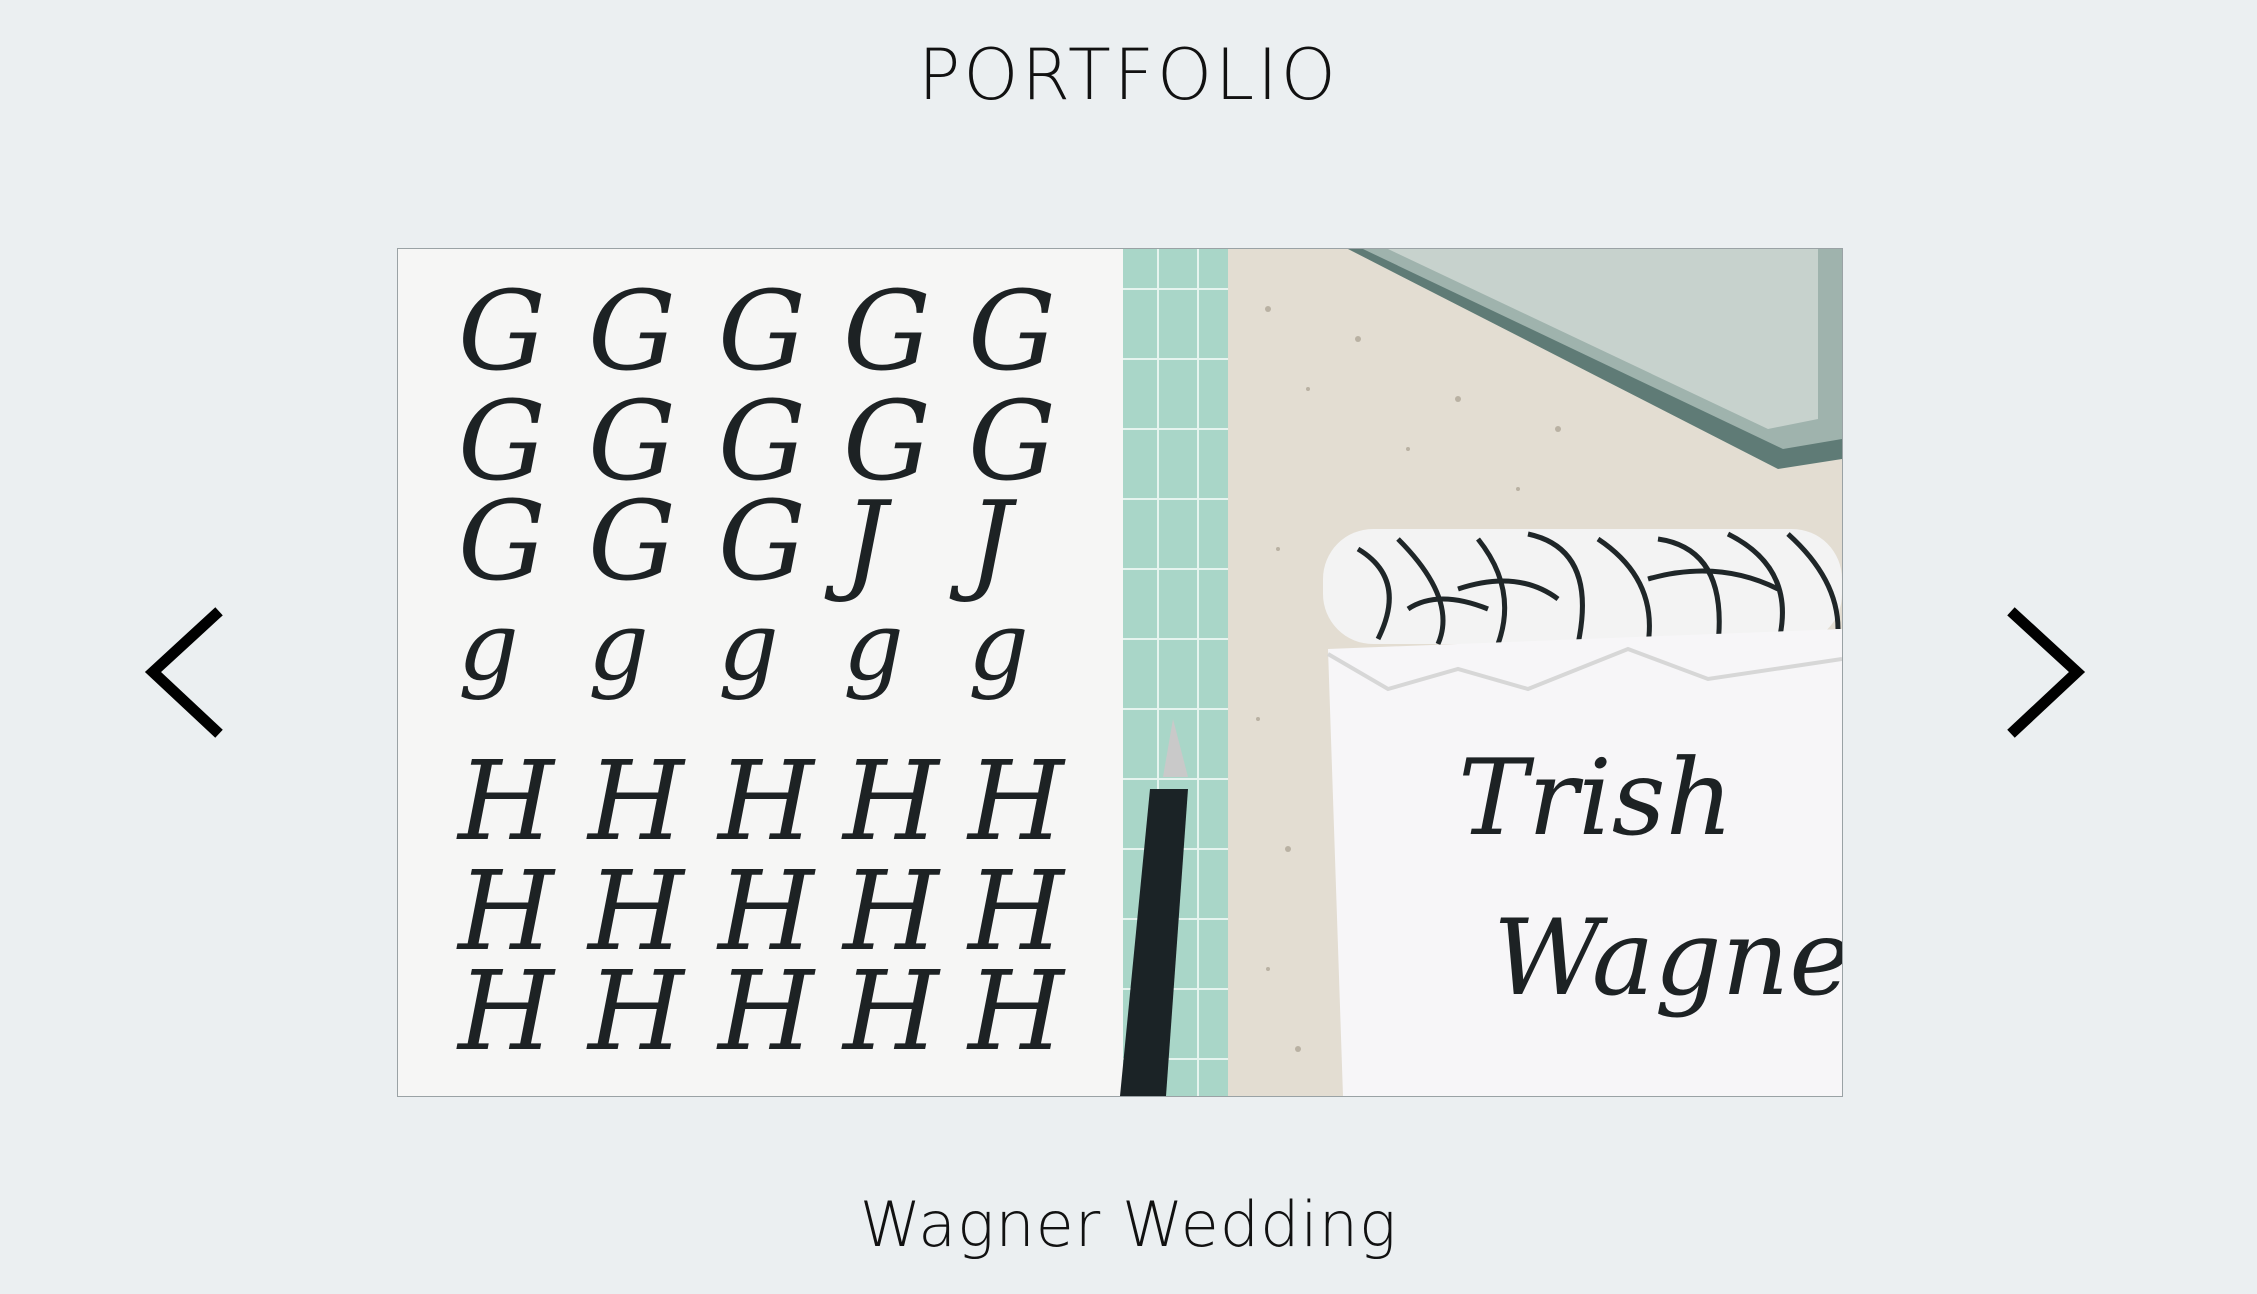 Image resolution: width=2257 pixels, height=1294 pixels. I want to click on card-name-last: Wagner, so click(1667, 958).